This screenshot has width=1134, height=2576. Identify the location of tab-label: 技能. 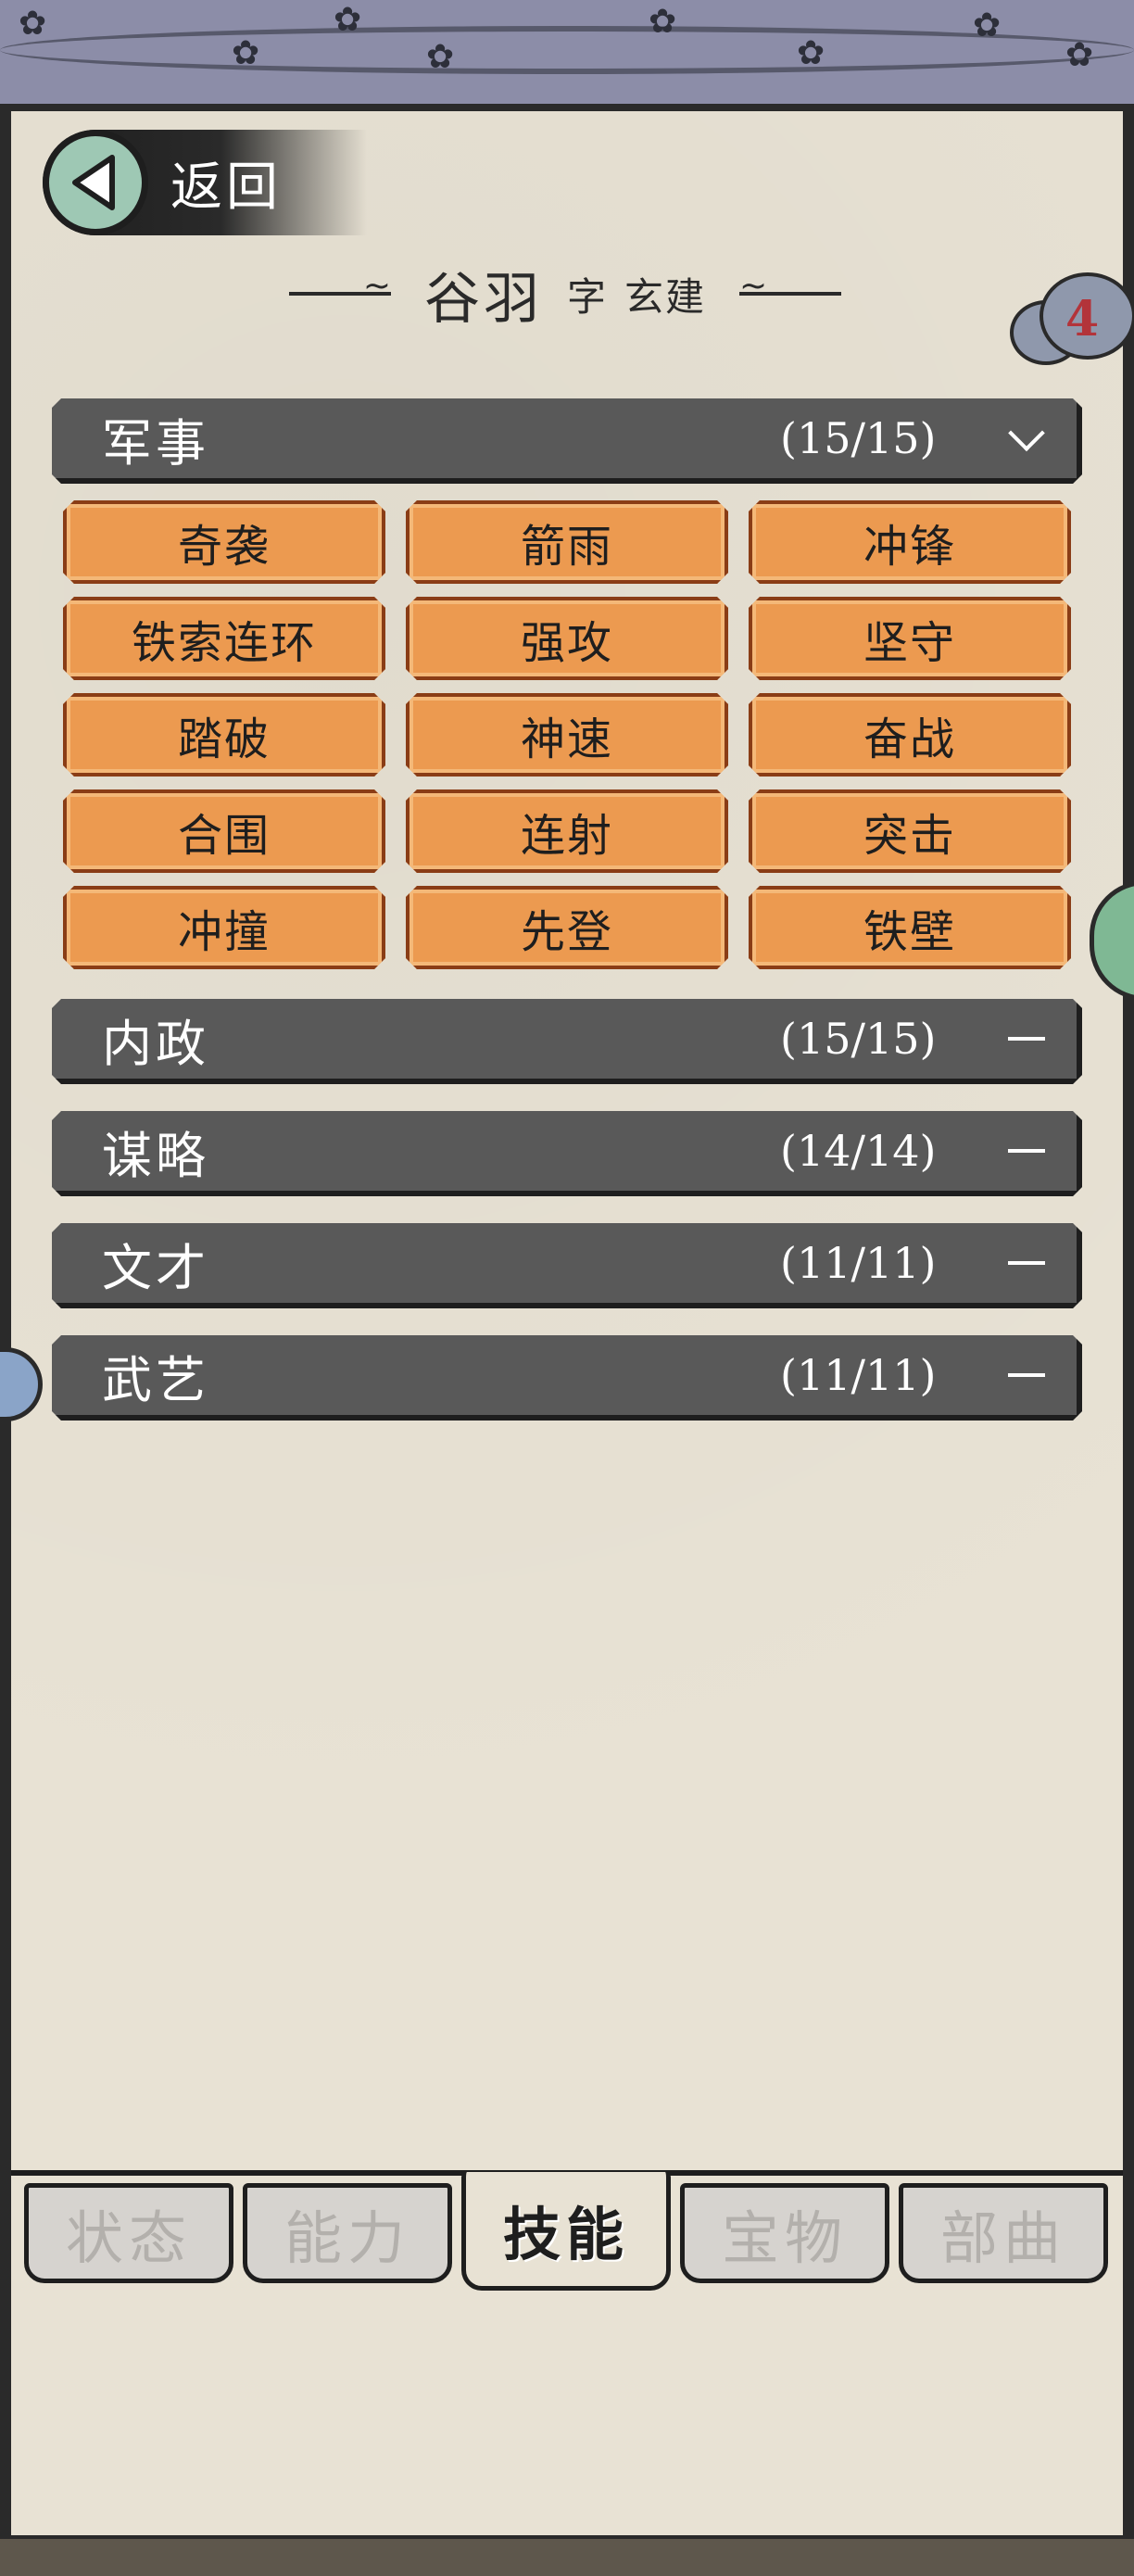
(565, 2234).